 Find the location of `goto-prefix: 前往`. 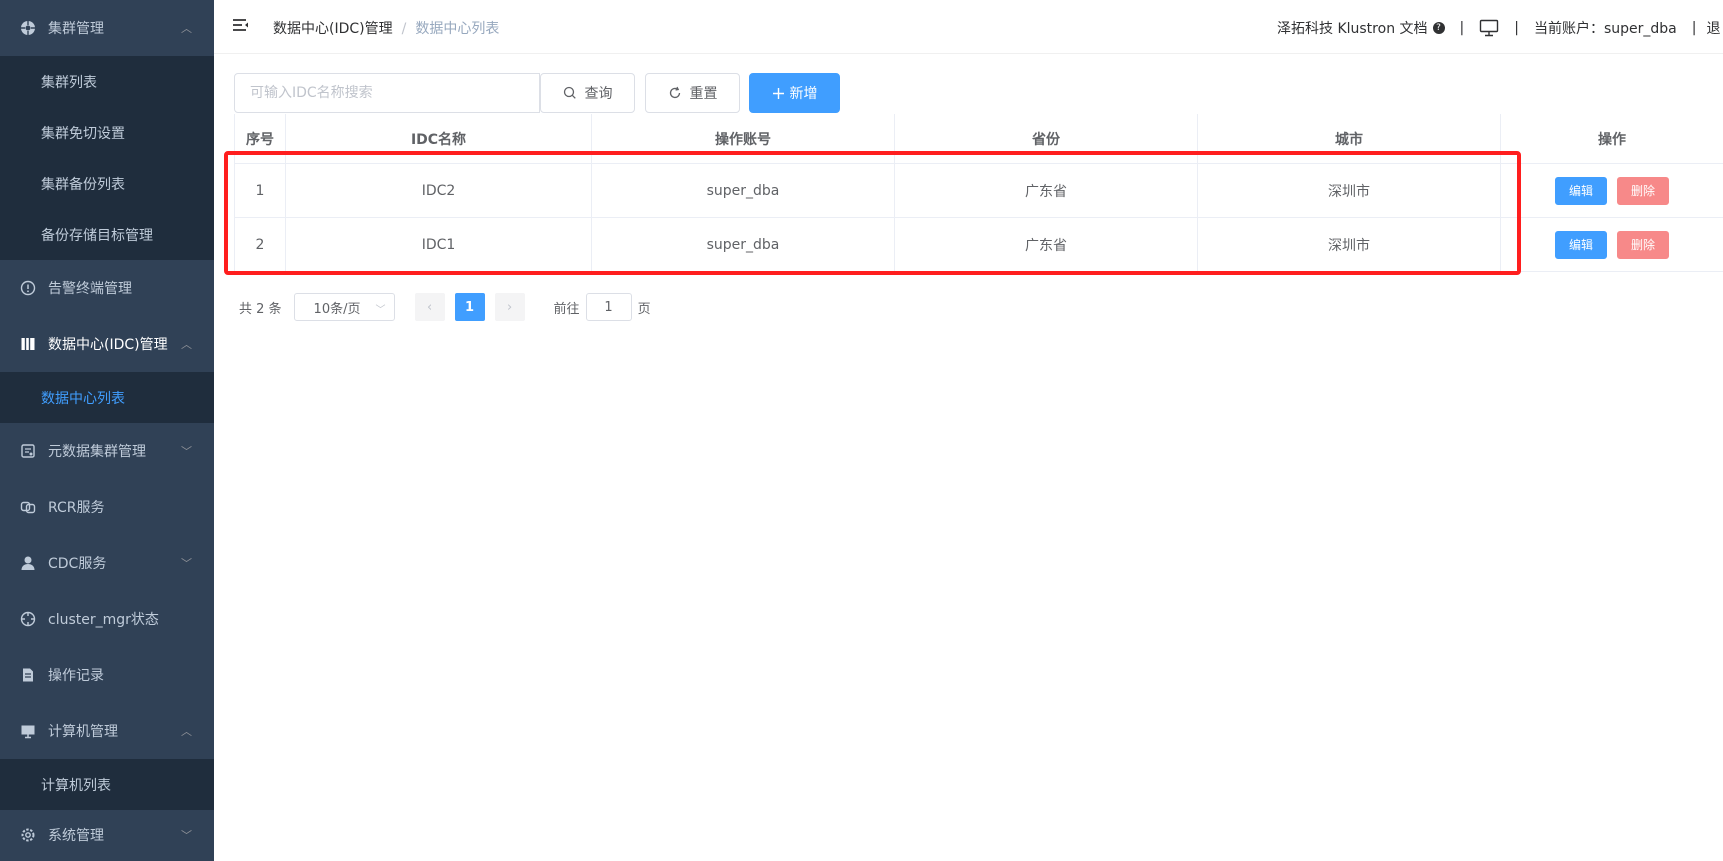

goto-prefix: 前往 is located at coordinates (566, 309).